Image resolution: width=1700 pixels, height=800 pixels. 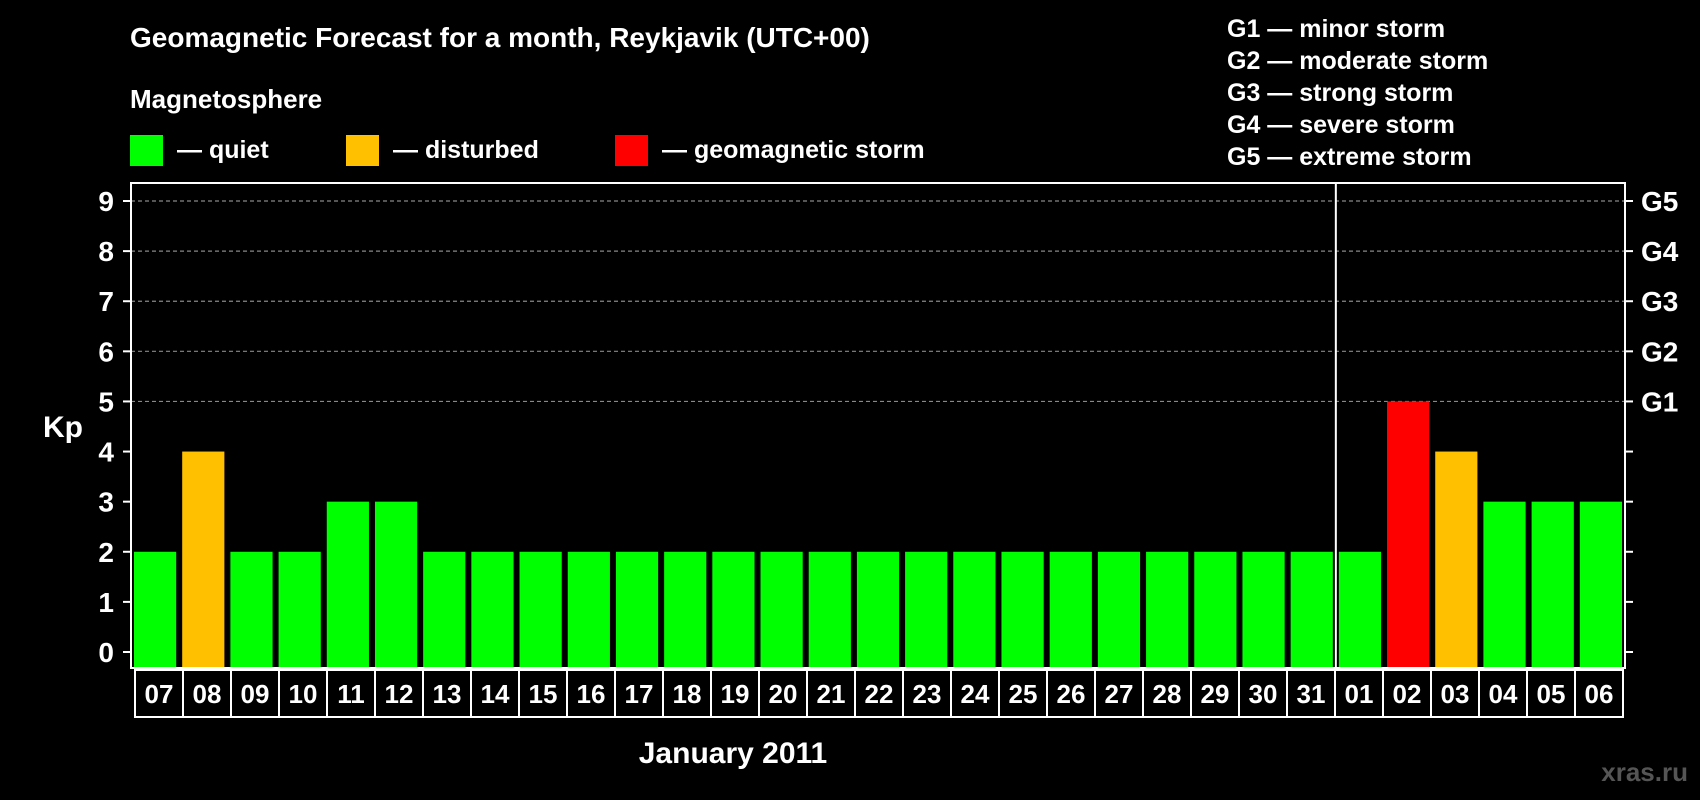 I want to click on x-tick-label: 27, so click(x=1119, y=694).